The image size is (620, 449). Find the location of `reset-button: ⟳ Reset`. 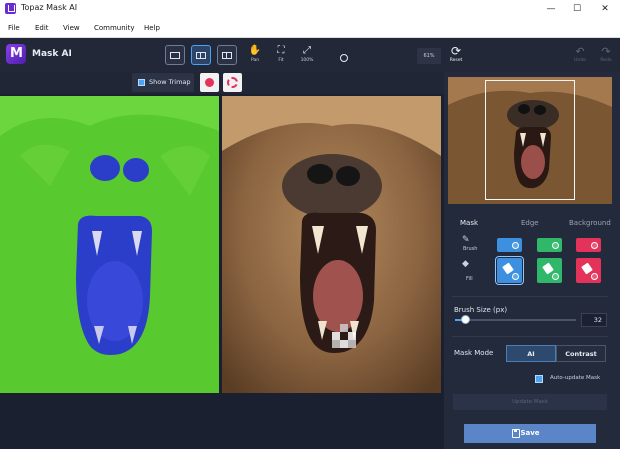

reset-button: ⟳ Reset is located at coordinates (456, 54).